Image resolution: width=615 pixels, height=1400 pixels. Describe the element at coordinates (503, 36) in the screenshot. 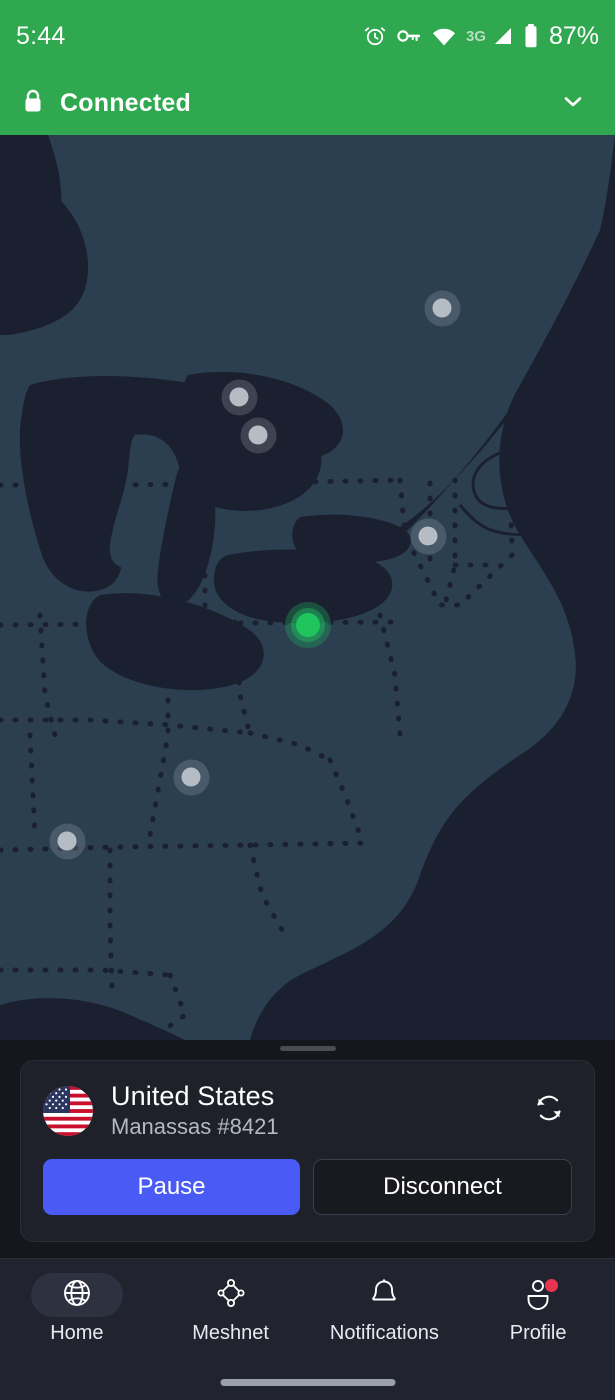

I see `cellular-signal-icon` at that location.